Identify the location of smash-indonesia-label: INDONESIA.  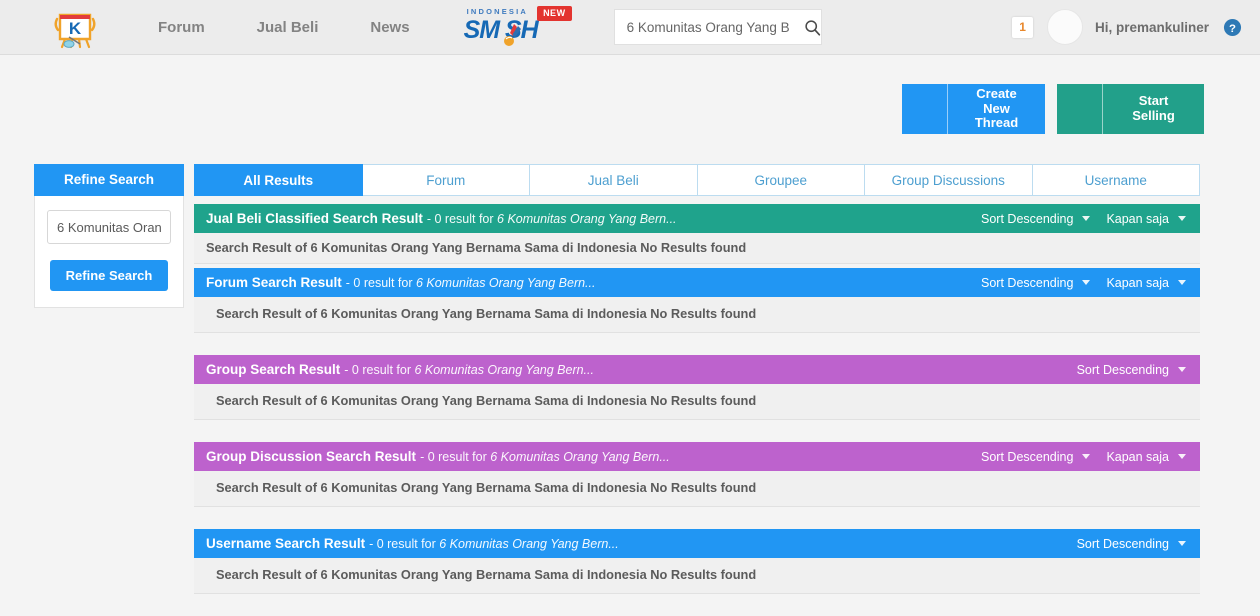
(497, 11).